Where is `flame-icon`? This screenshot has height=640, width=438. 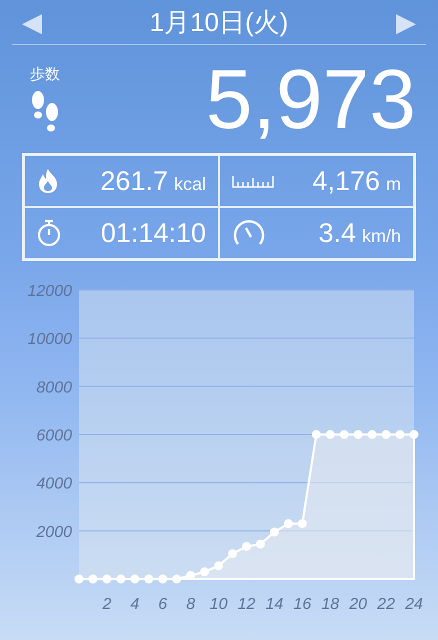 flame-icon is located at coordinates (48, 181).